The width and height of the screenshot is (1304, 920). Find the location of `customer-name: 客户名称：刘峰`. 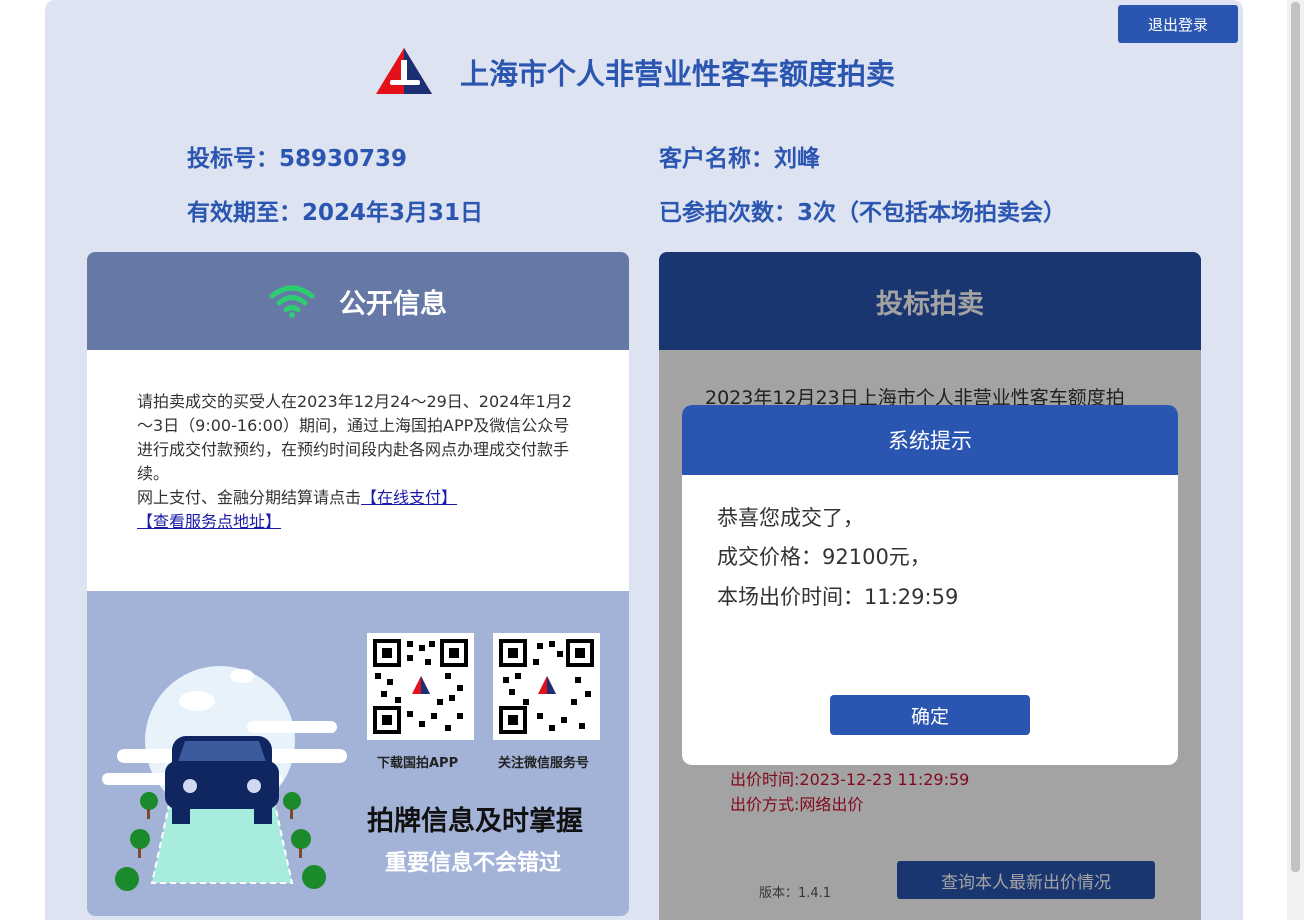

customer-name: 客户名称：刘峰 is located at coordinates (739, 159).